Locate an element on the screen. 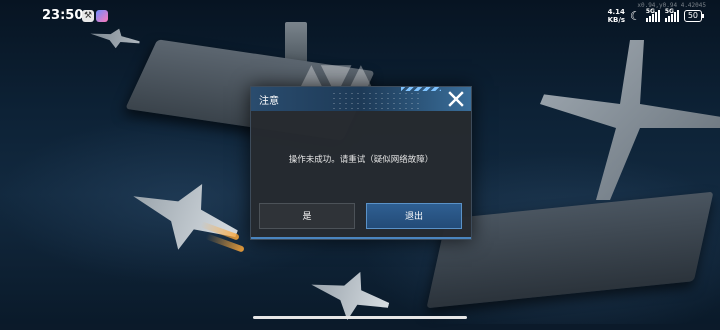  bomber-plane is located at coordinates (630, 120).